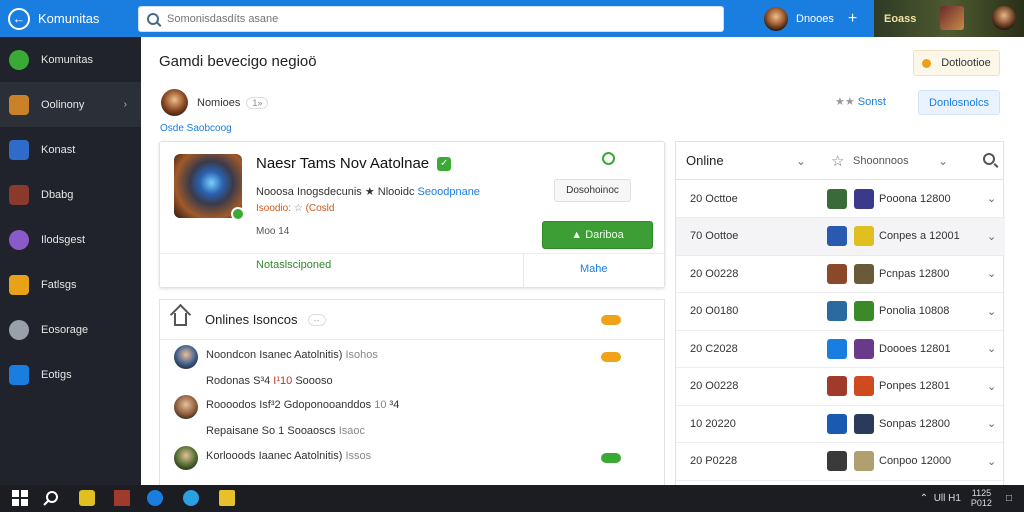 The width and height of the screenshot is (1024, 512). I want to click on clock: 1125 P012, so click(981, 498).